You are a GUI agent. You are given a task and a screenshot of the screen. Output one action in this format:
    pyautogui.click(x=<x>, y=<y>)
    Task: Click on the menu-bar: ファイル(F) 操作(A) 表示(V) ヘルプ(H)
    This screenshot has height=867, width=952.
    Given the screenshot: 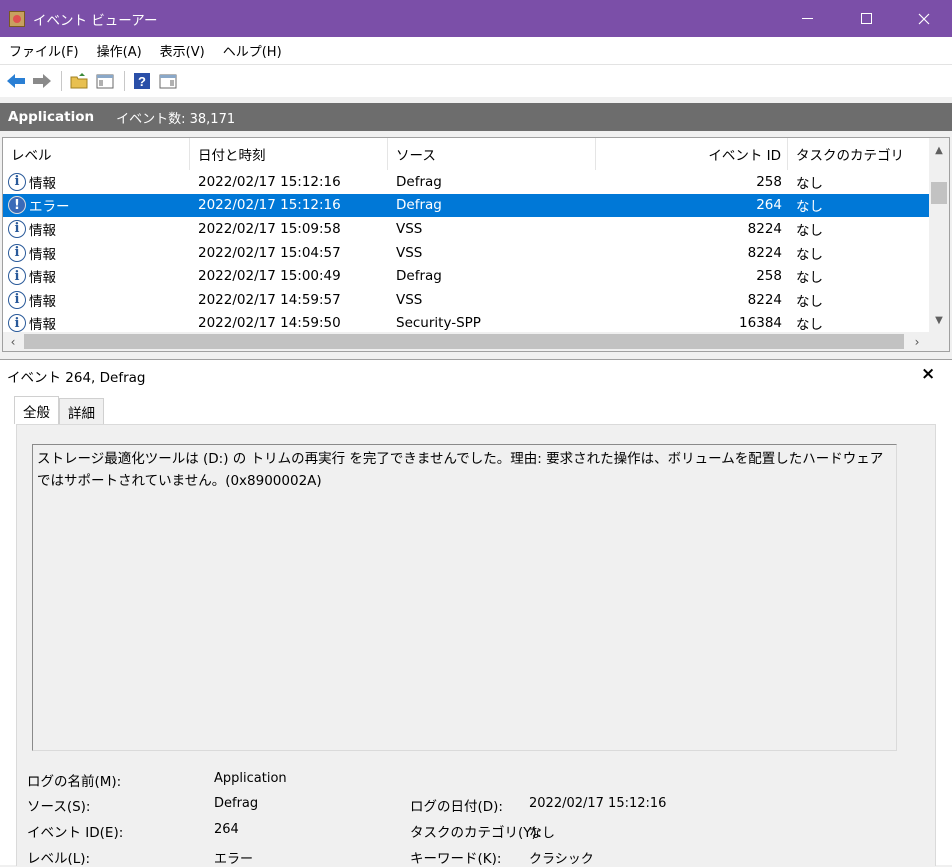 What is the action you would take?
    pyautogui.click(x=476, y=51)
    